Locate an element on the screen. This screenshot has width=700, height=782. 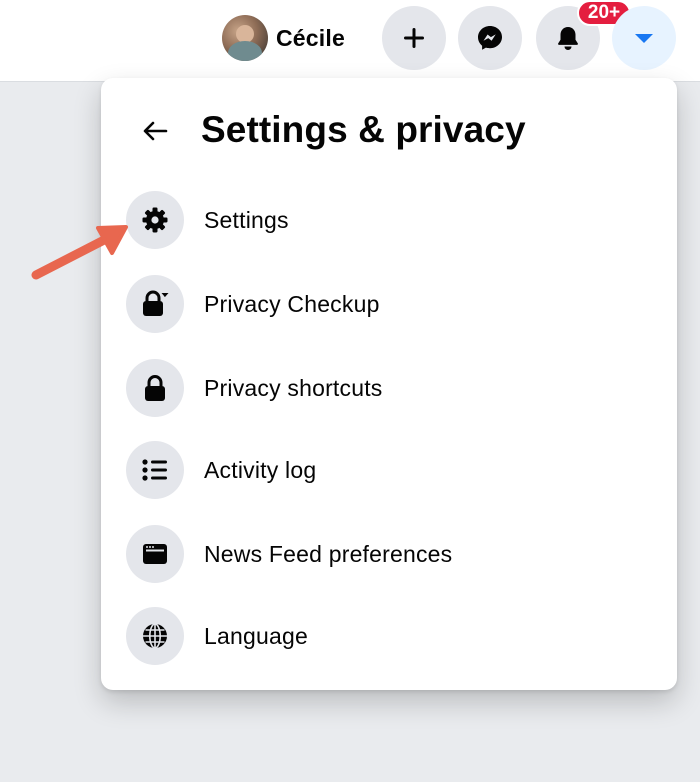
plus-icon is located at coordinates (414, 38).